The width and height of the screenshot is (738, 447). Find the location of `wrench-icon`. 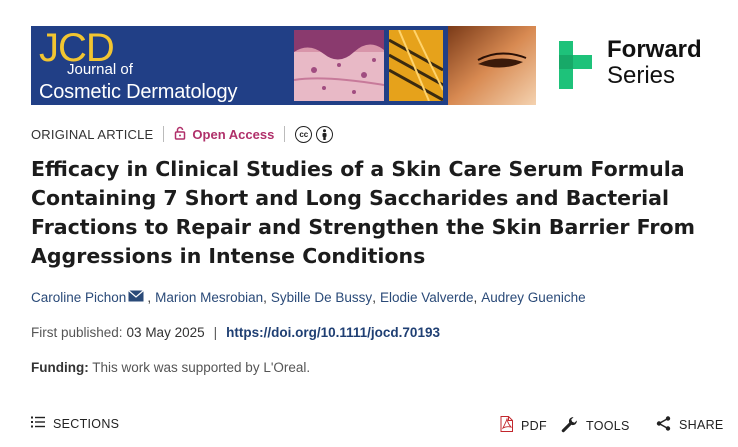

wrench-icon is located at coordinates (569, 426).